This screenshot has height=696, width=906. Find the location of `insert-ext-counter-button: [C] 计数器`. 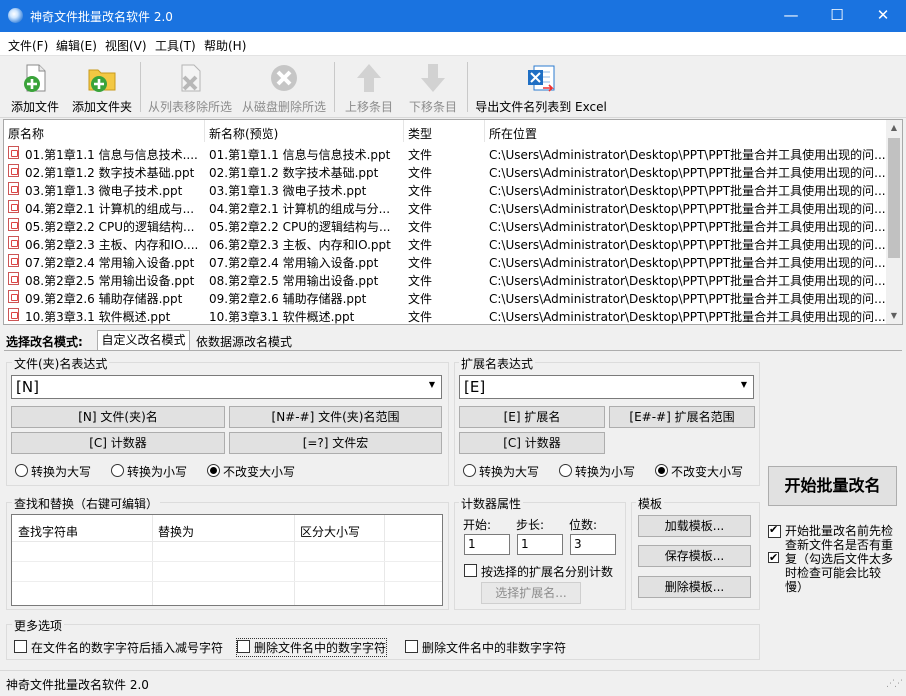

insert-ext-counter-button: [C] 计数器 is located at coordinates (532, 443).